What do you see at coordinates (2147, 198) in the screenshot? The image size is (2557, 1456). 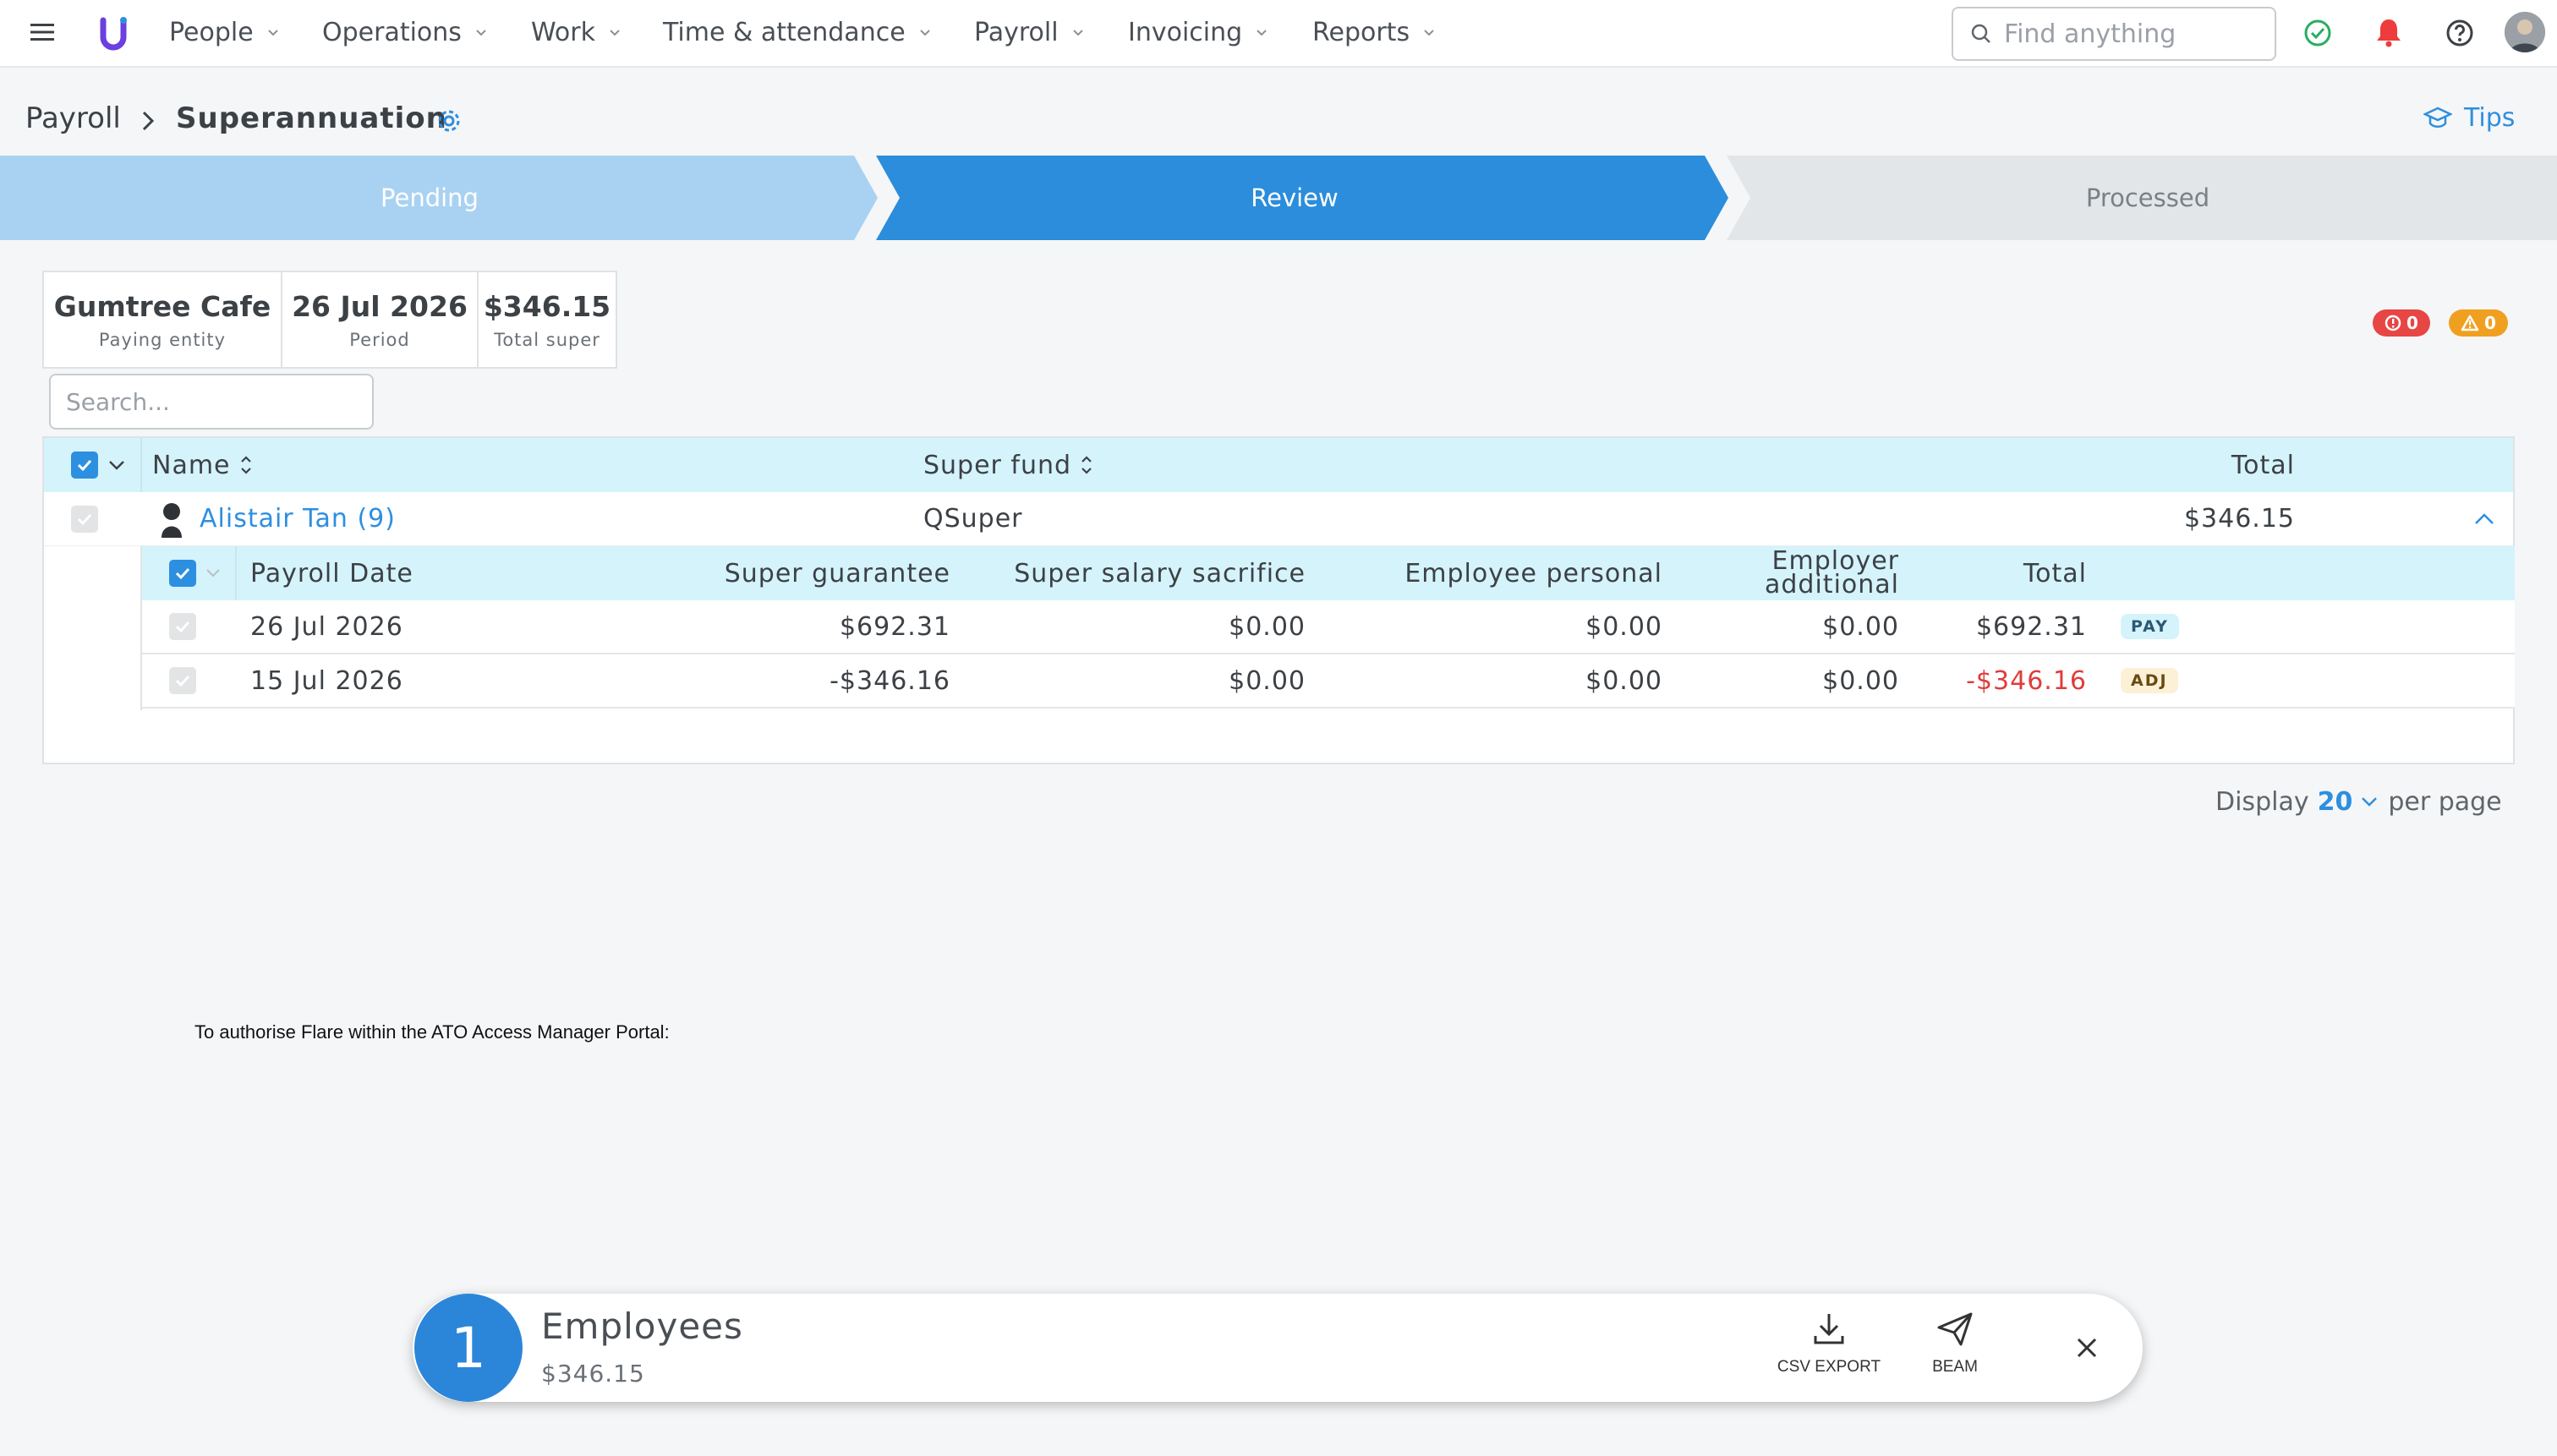 I see `step-processed: Processed` at bounding box center [2147, 198].